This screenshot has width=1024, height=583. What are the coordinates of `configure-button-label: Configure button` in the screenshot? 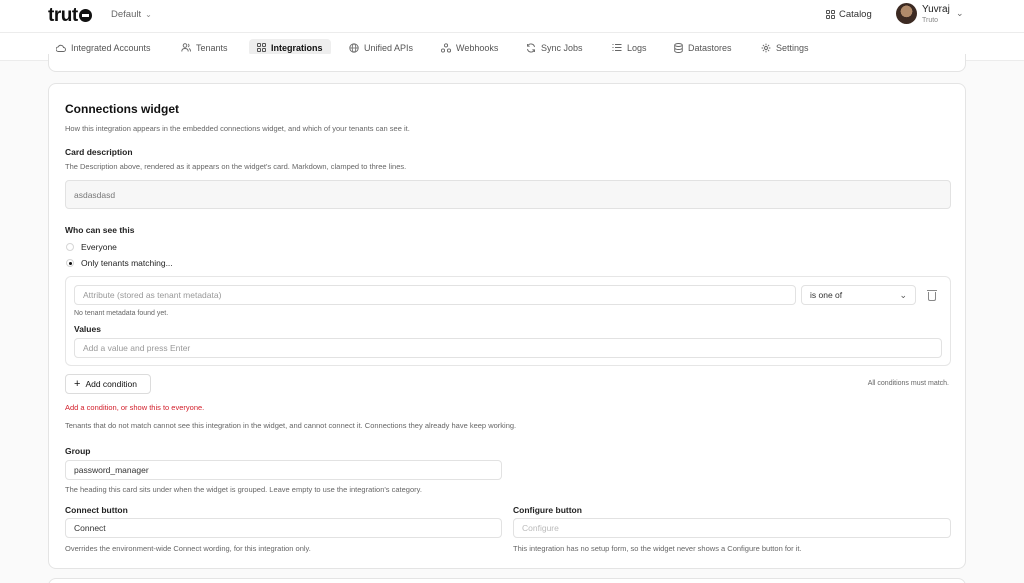 It's located at (547, 510).